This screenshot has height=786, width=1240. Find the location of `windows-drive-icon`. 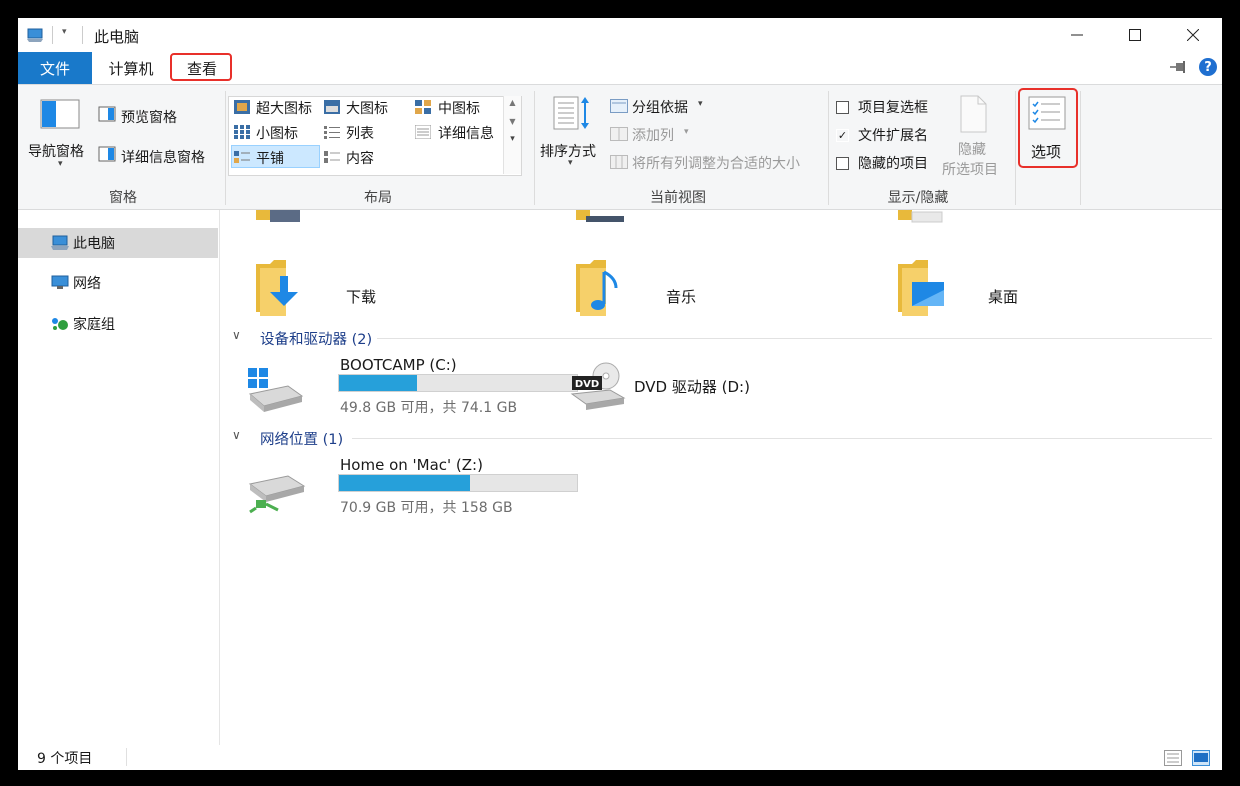

windows-drive-icon is located at coordinates (276, 390).